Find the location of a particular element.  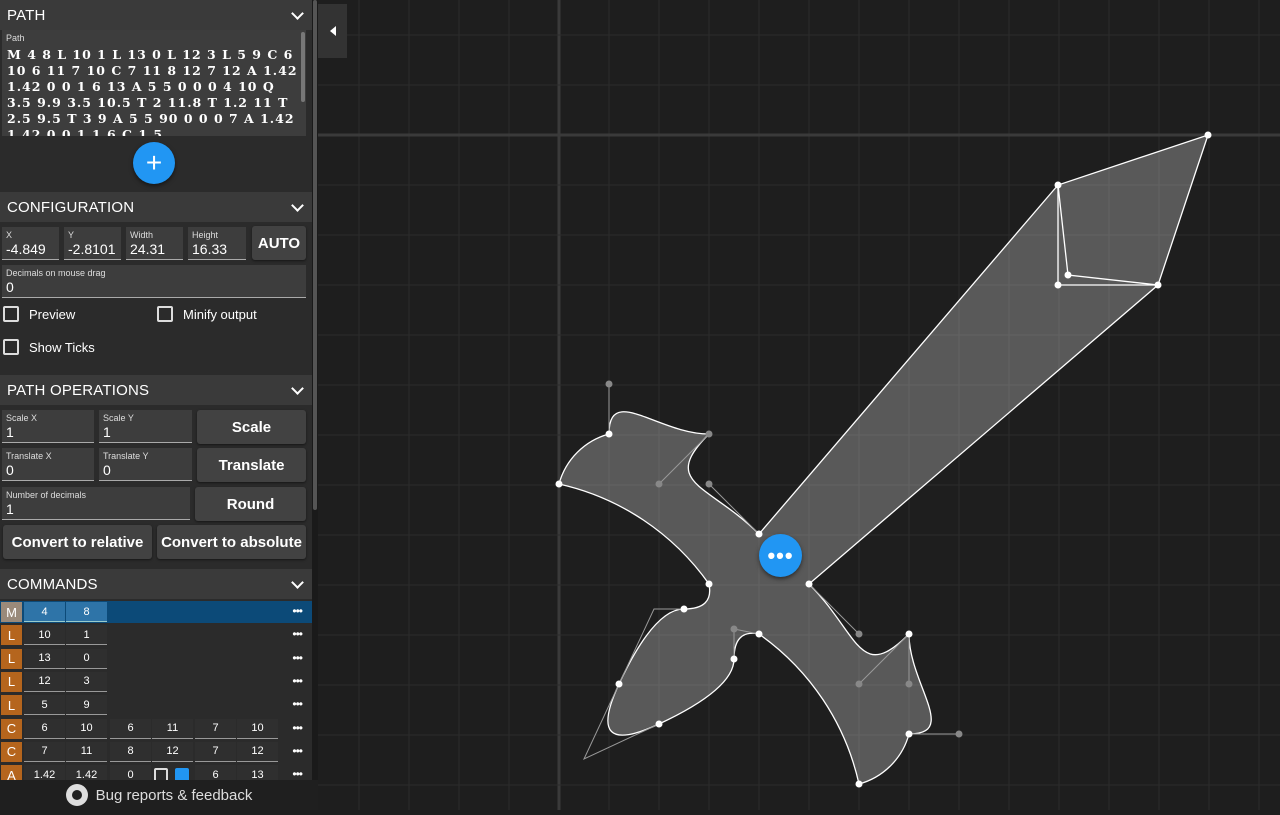

command-value: 10 is located at coordinates (257, 728).